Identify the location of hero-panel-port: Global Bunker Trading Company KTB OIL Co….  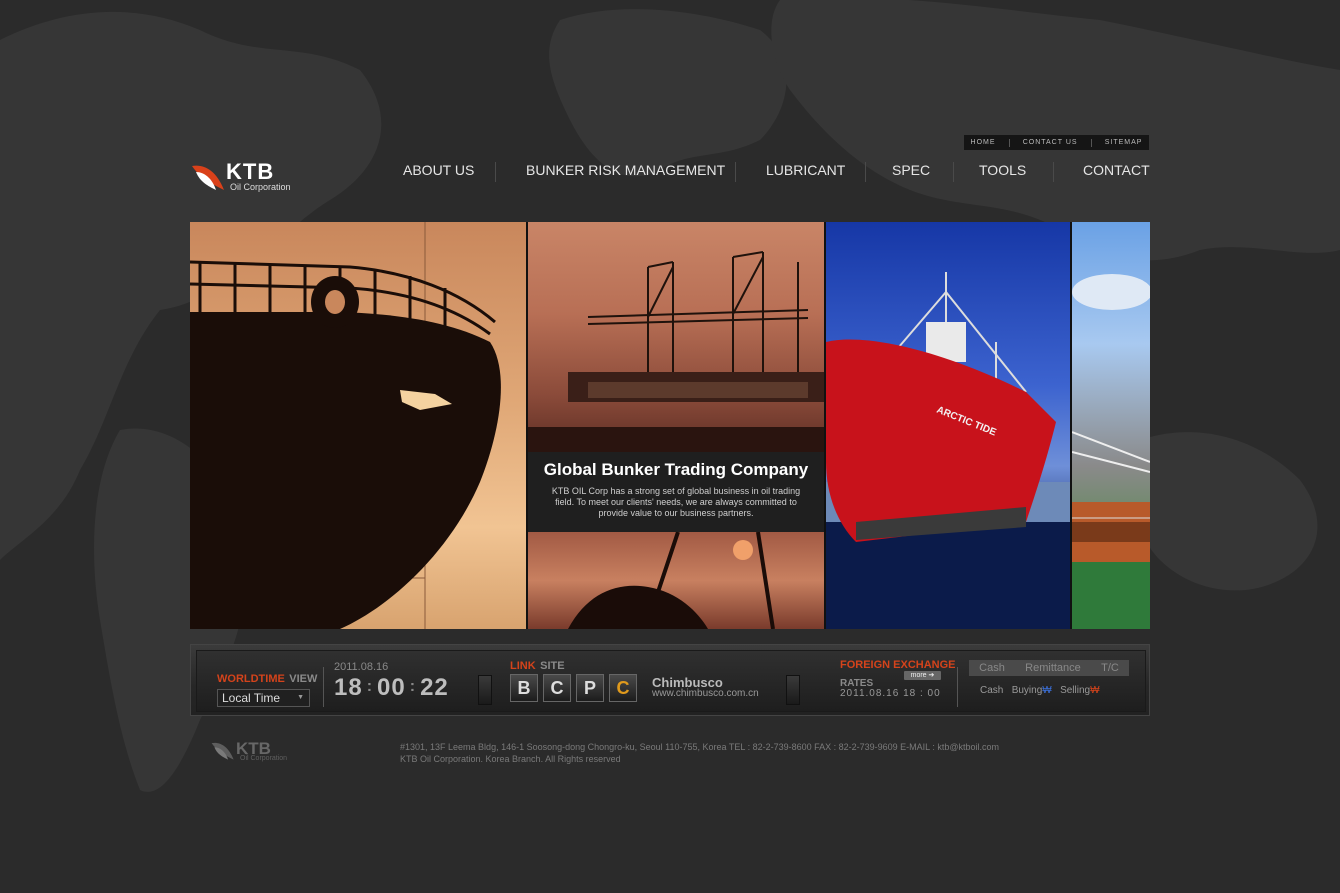
(676, 425).